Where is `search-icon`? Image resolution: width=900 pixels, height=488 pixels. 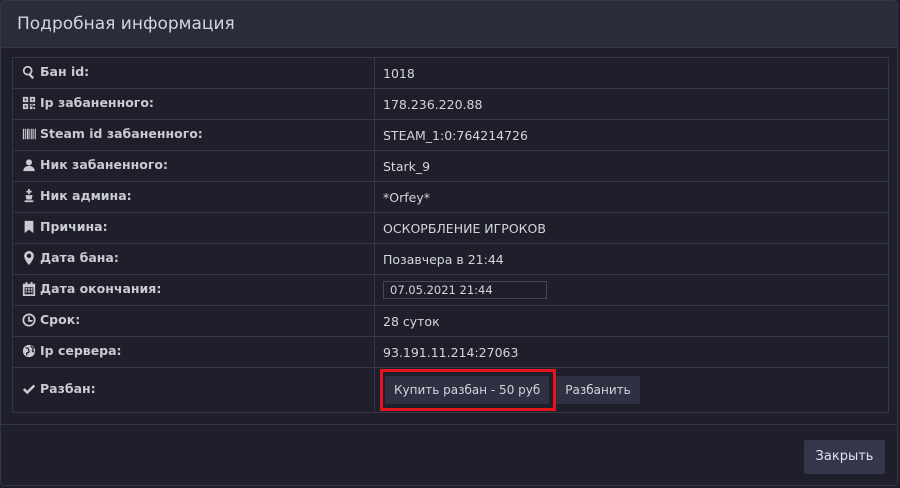
search-icon is located at coordinates (28, 71).